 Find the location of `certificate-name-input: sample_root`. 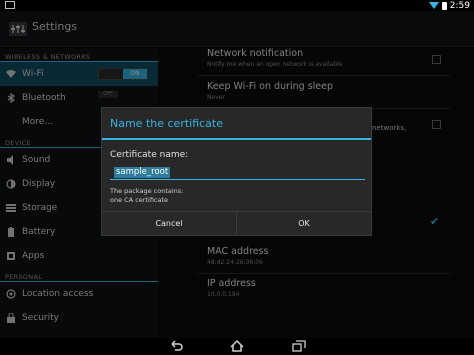

certificate-name-input: sample_root is located at coordinates (237, 173).